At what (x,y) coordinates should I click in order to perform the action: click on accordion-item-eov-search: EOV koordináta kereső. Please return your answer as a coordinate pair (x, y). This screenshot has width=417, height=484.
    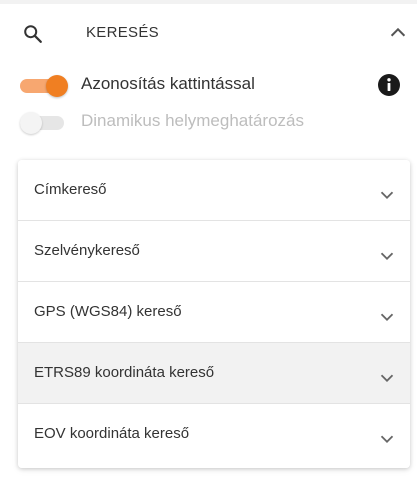
    Looking at the image, I should click on (214, 436).